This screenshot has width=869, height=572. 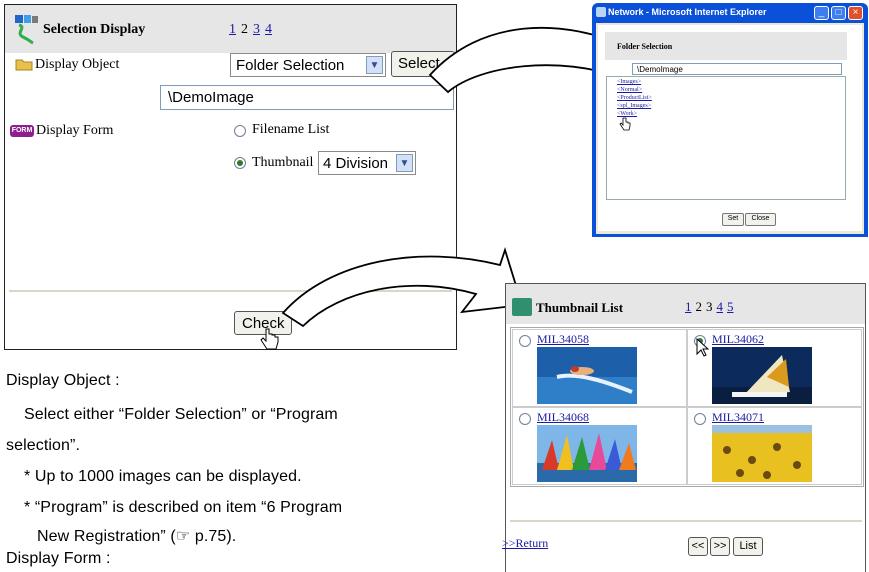 I want to click on ie-icon, so click(x=601, y=12).